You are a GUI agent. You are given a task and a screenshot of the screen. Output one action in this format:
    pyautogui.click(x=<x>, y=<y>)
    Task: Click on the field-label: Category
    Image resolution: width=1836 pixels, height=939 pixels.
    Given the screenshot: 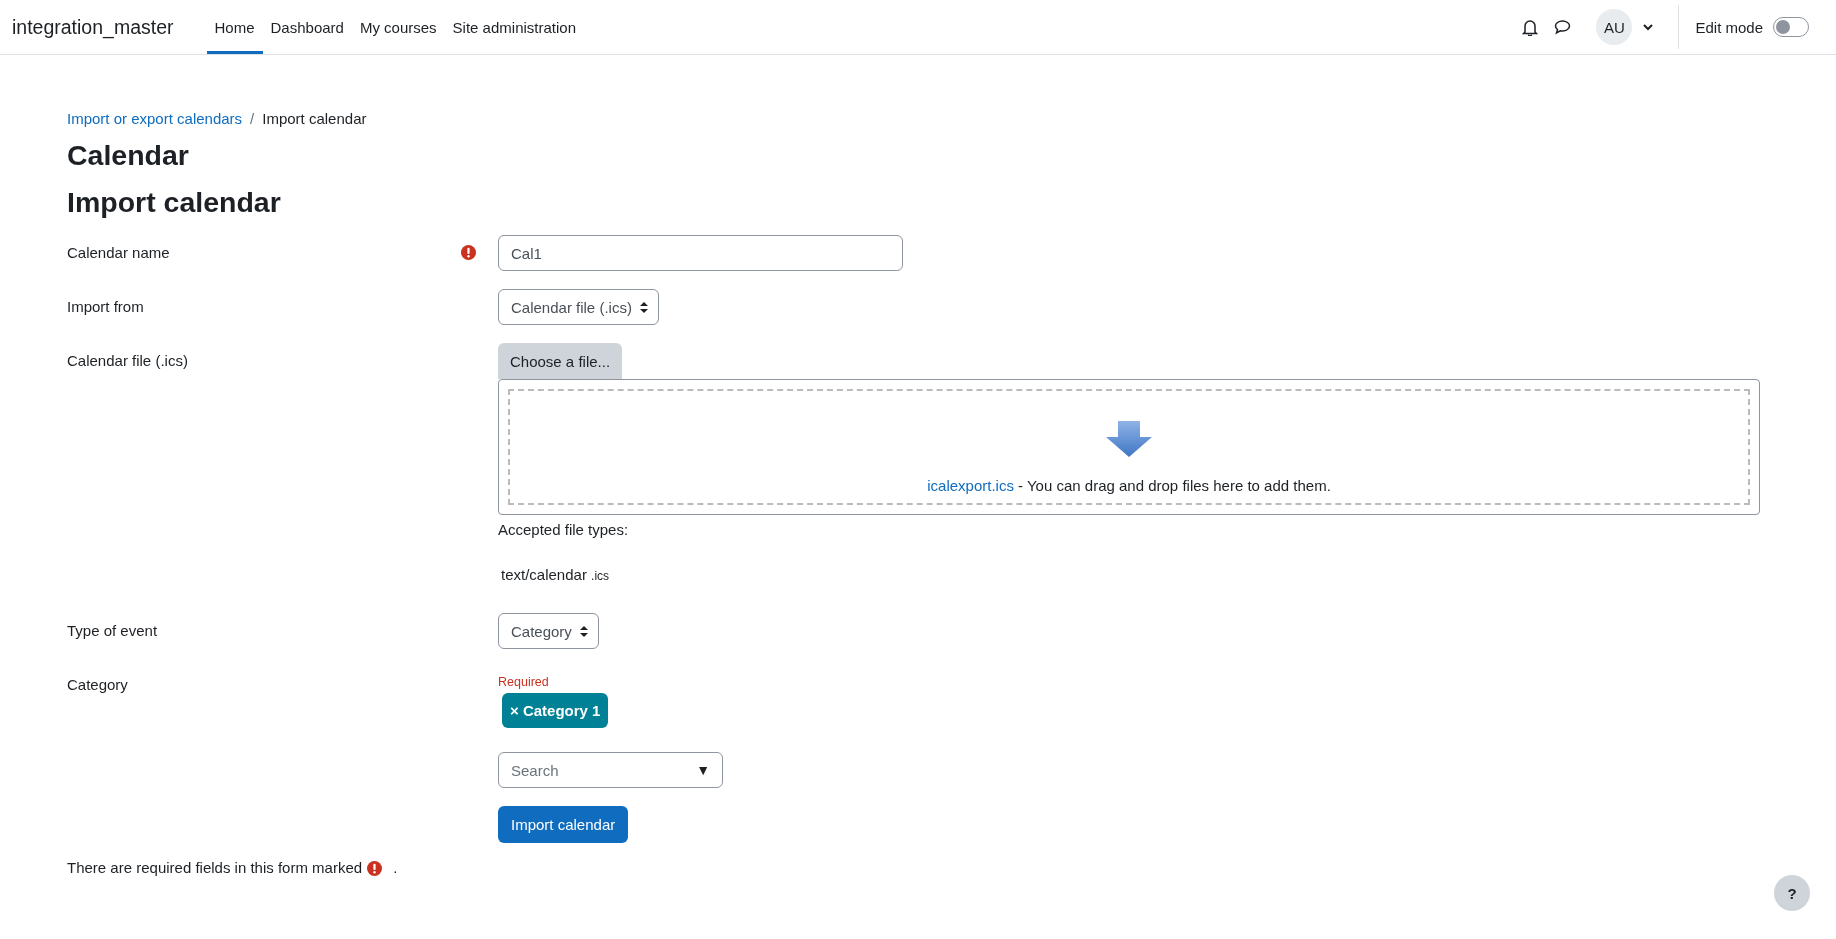 What is the action you would take?
    pyautogui.click(x=97, y=684)
    